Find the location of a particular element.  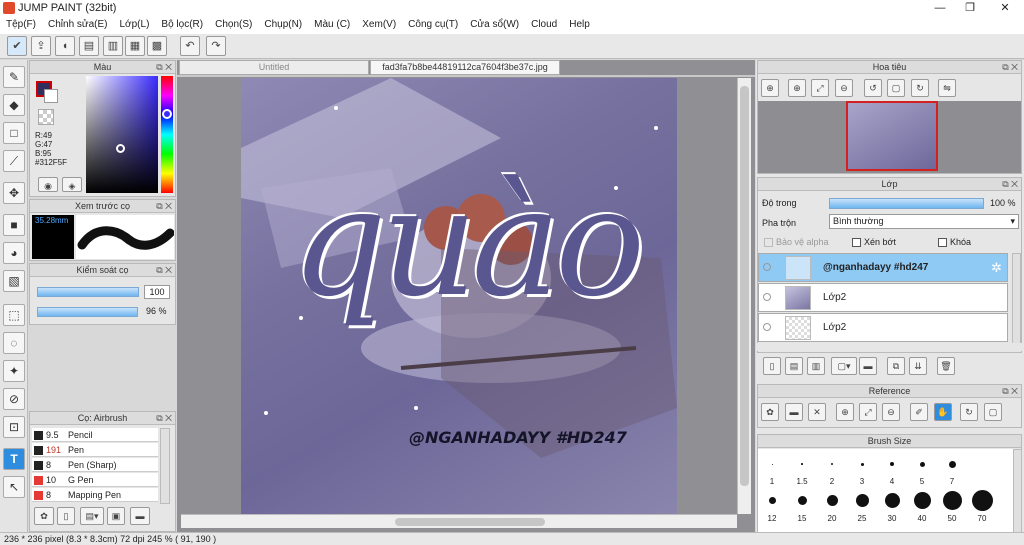

export-icon: ⇪ is located at coordinates (41, 46).